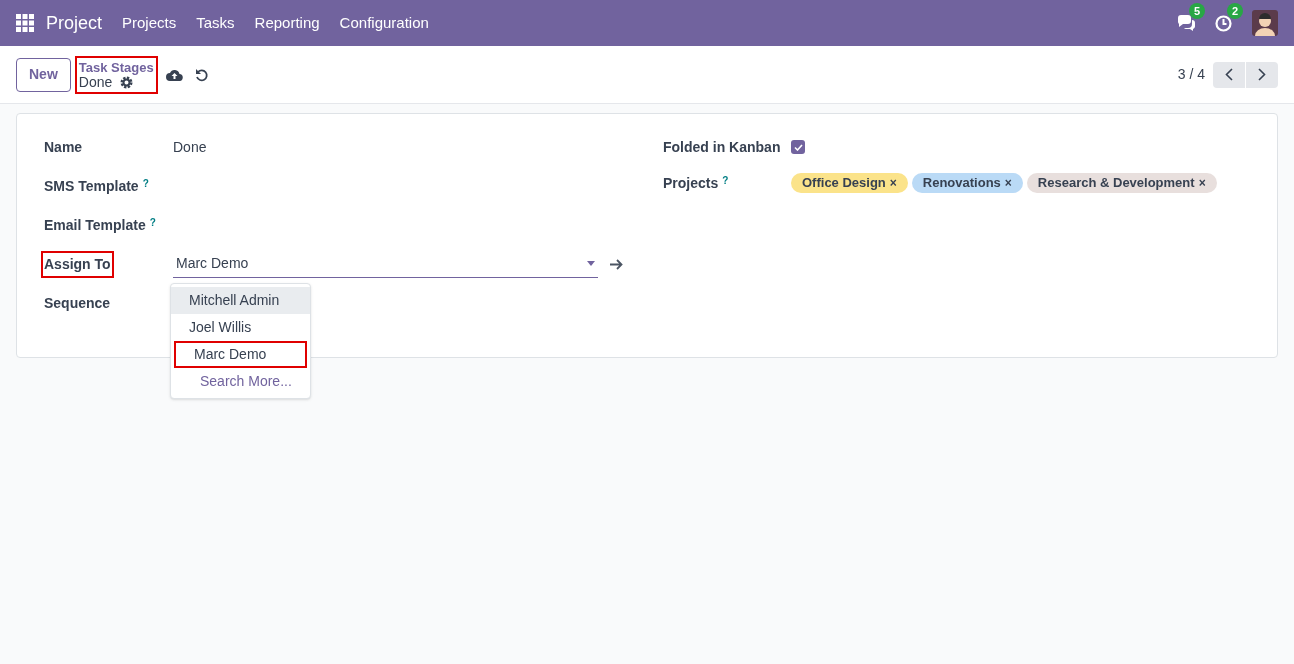 Image resolution: width=1294 pixels, height=664 pixels. I want to click on message-count-badge: 5, so click(1197, 11).